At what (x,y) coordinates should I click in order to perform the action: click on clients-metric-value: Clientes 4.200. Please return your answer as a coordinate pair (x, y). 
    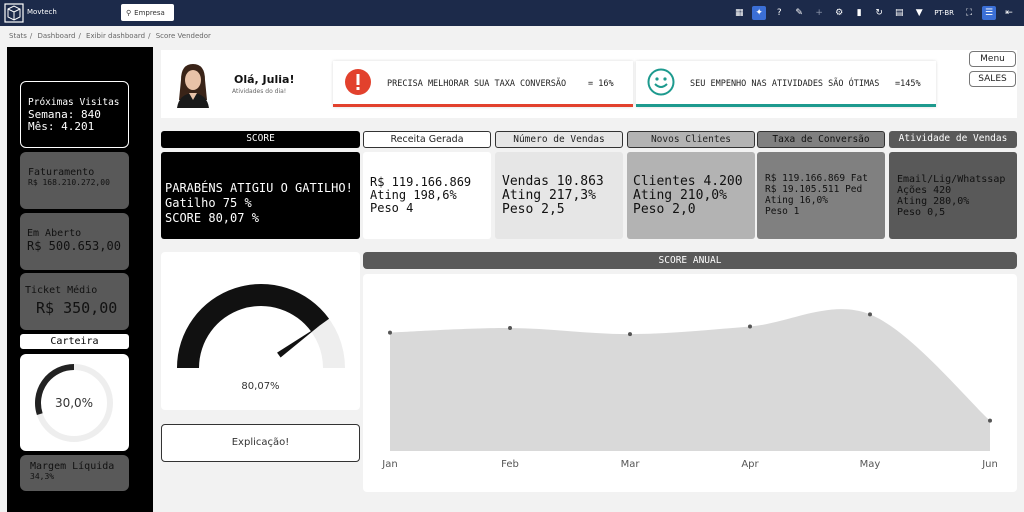
    Looking at the image, I should click on (688, 181).